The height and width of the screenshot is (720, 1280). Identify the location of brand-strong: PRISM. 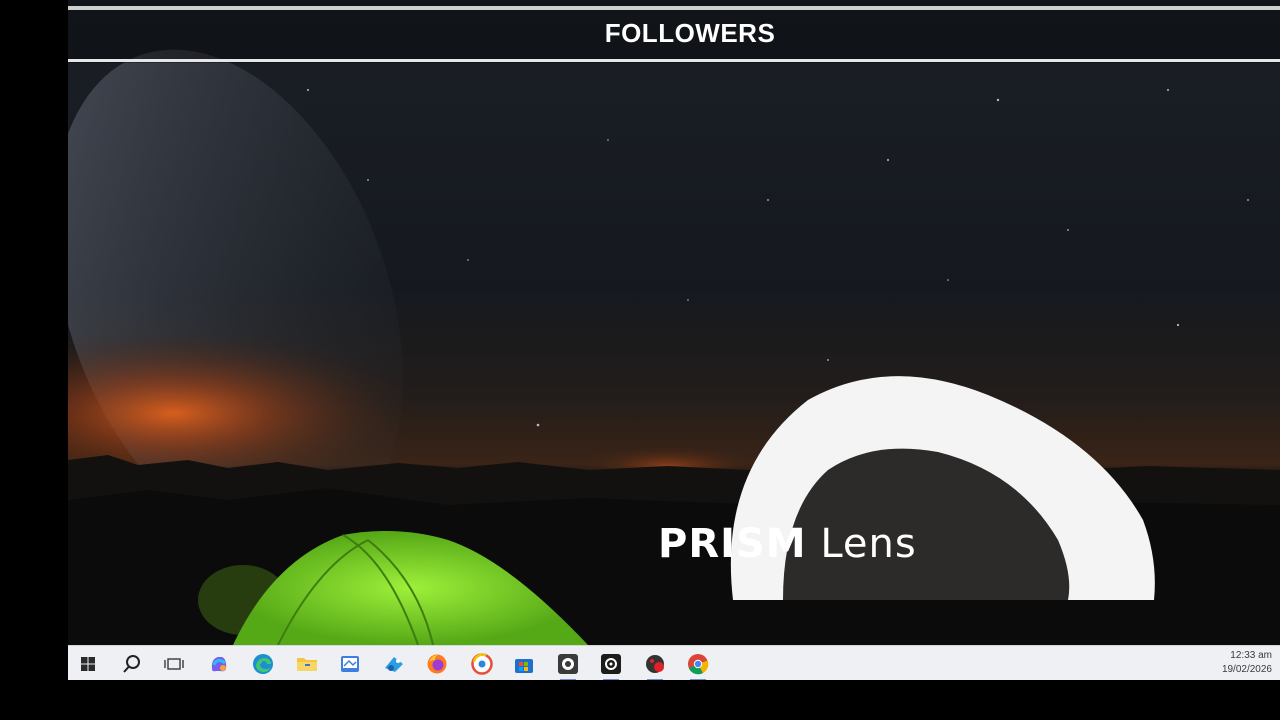
(732, 544).